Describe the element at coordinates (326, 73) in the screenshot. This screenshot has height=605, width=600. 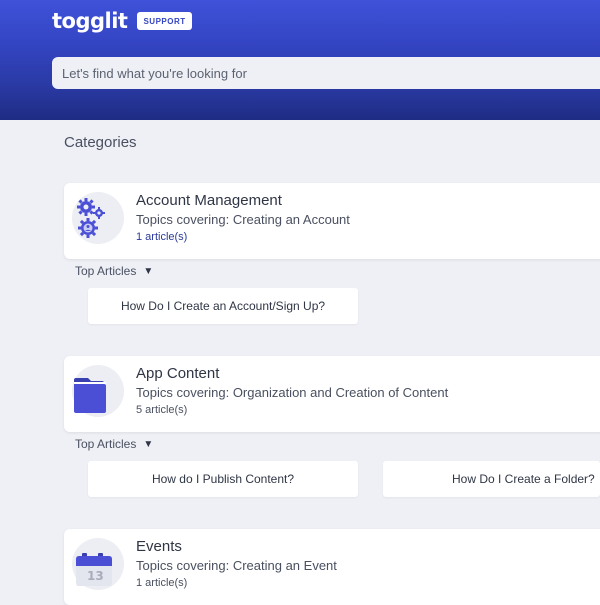
I see `search-input` at that location.